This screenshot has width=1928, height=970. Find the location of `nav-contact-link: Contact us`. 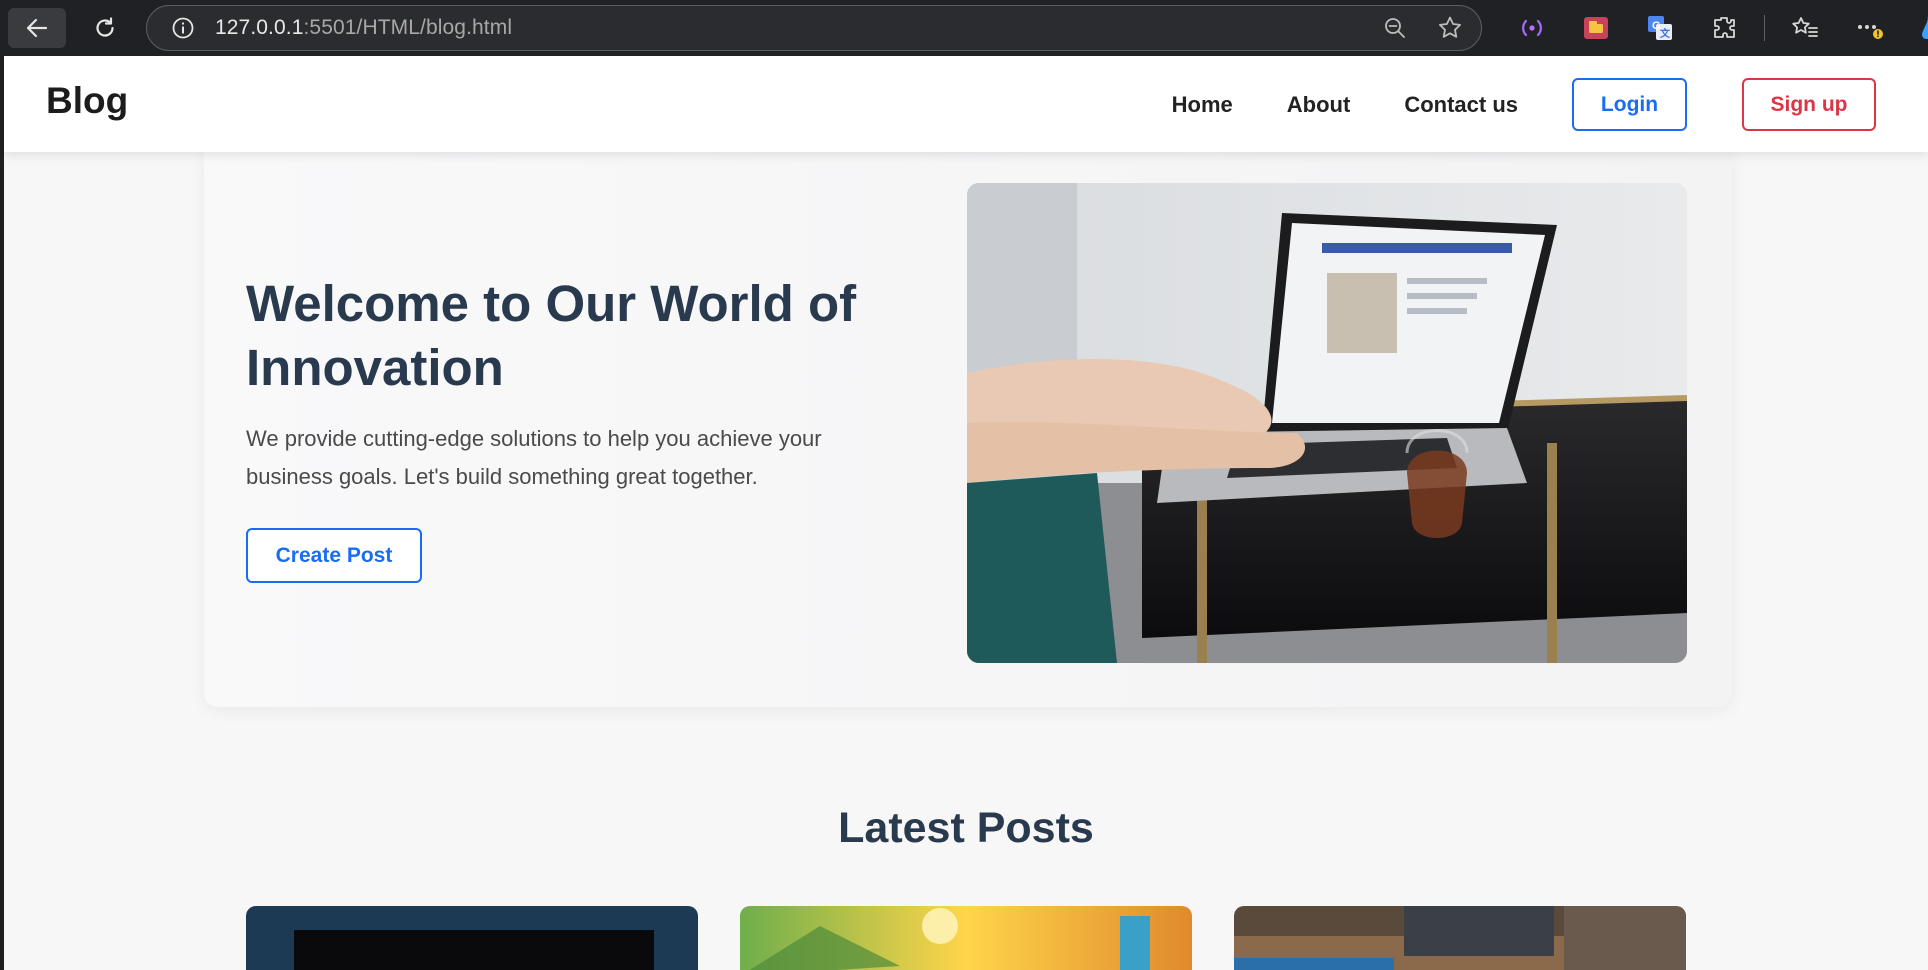

nav-contact-link: Contact us is located at coordinates (1461, 105).